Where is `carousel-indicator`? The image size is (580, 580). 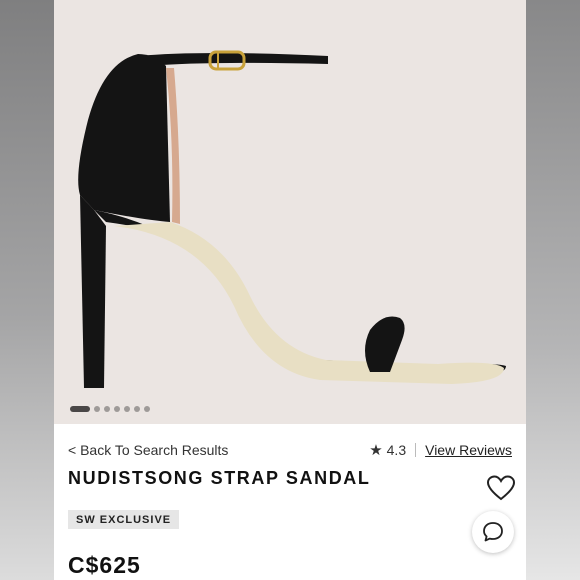
carousel-indicator is located at coordinates (110, 409).